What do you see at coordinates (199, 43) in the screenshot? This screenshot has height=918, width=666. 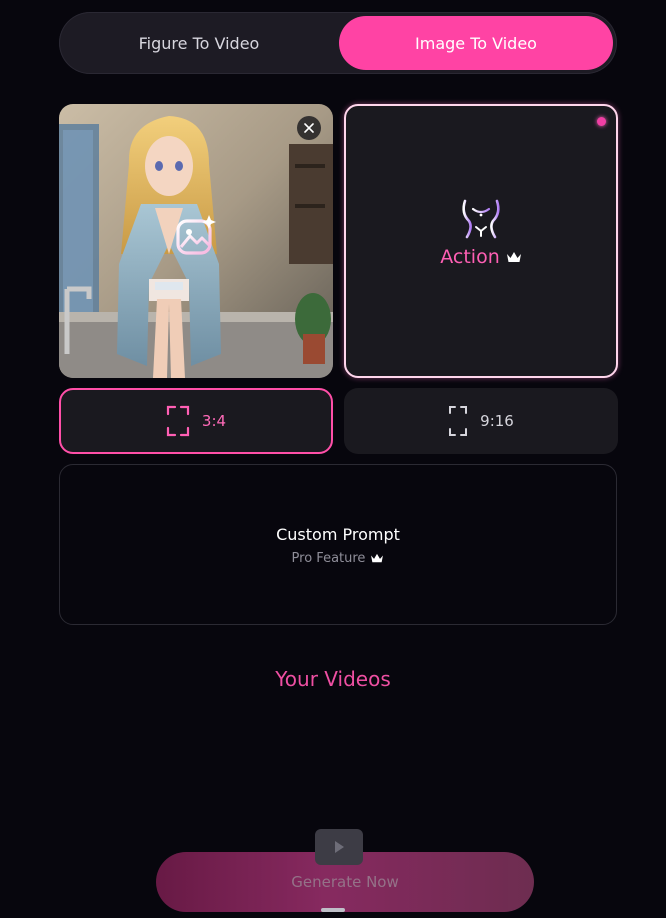 I see `tab-figure-to-video: Figure To Video` at bounding box center [199, 43].